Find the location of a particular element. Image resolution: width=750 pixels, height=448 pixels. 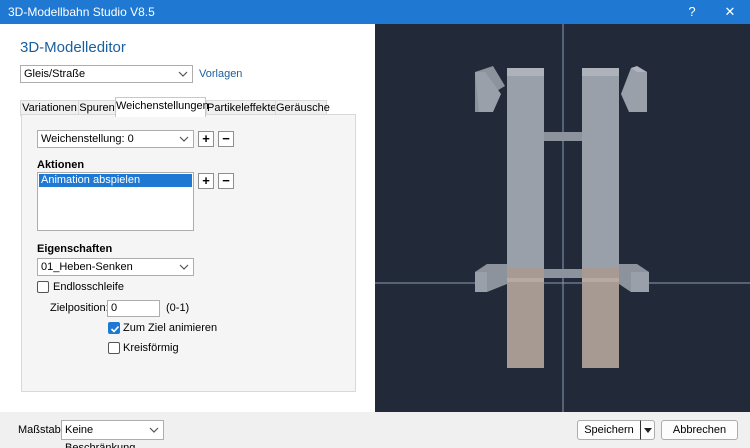

title-bar: 3D-Modellbahn Studio V8.5 ? ✕ is located at coordinates (375, 12).